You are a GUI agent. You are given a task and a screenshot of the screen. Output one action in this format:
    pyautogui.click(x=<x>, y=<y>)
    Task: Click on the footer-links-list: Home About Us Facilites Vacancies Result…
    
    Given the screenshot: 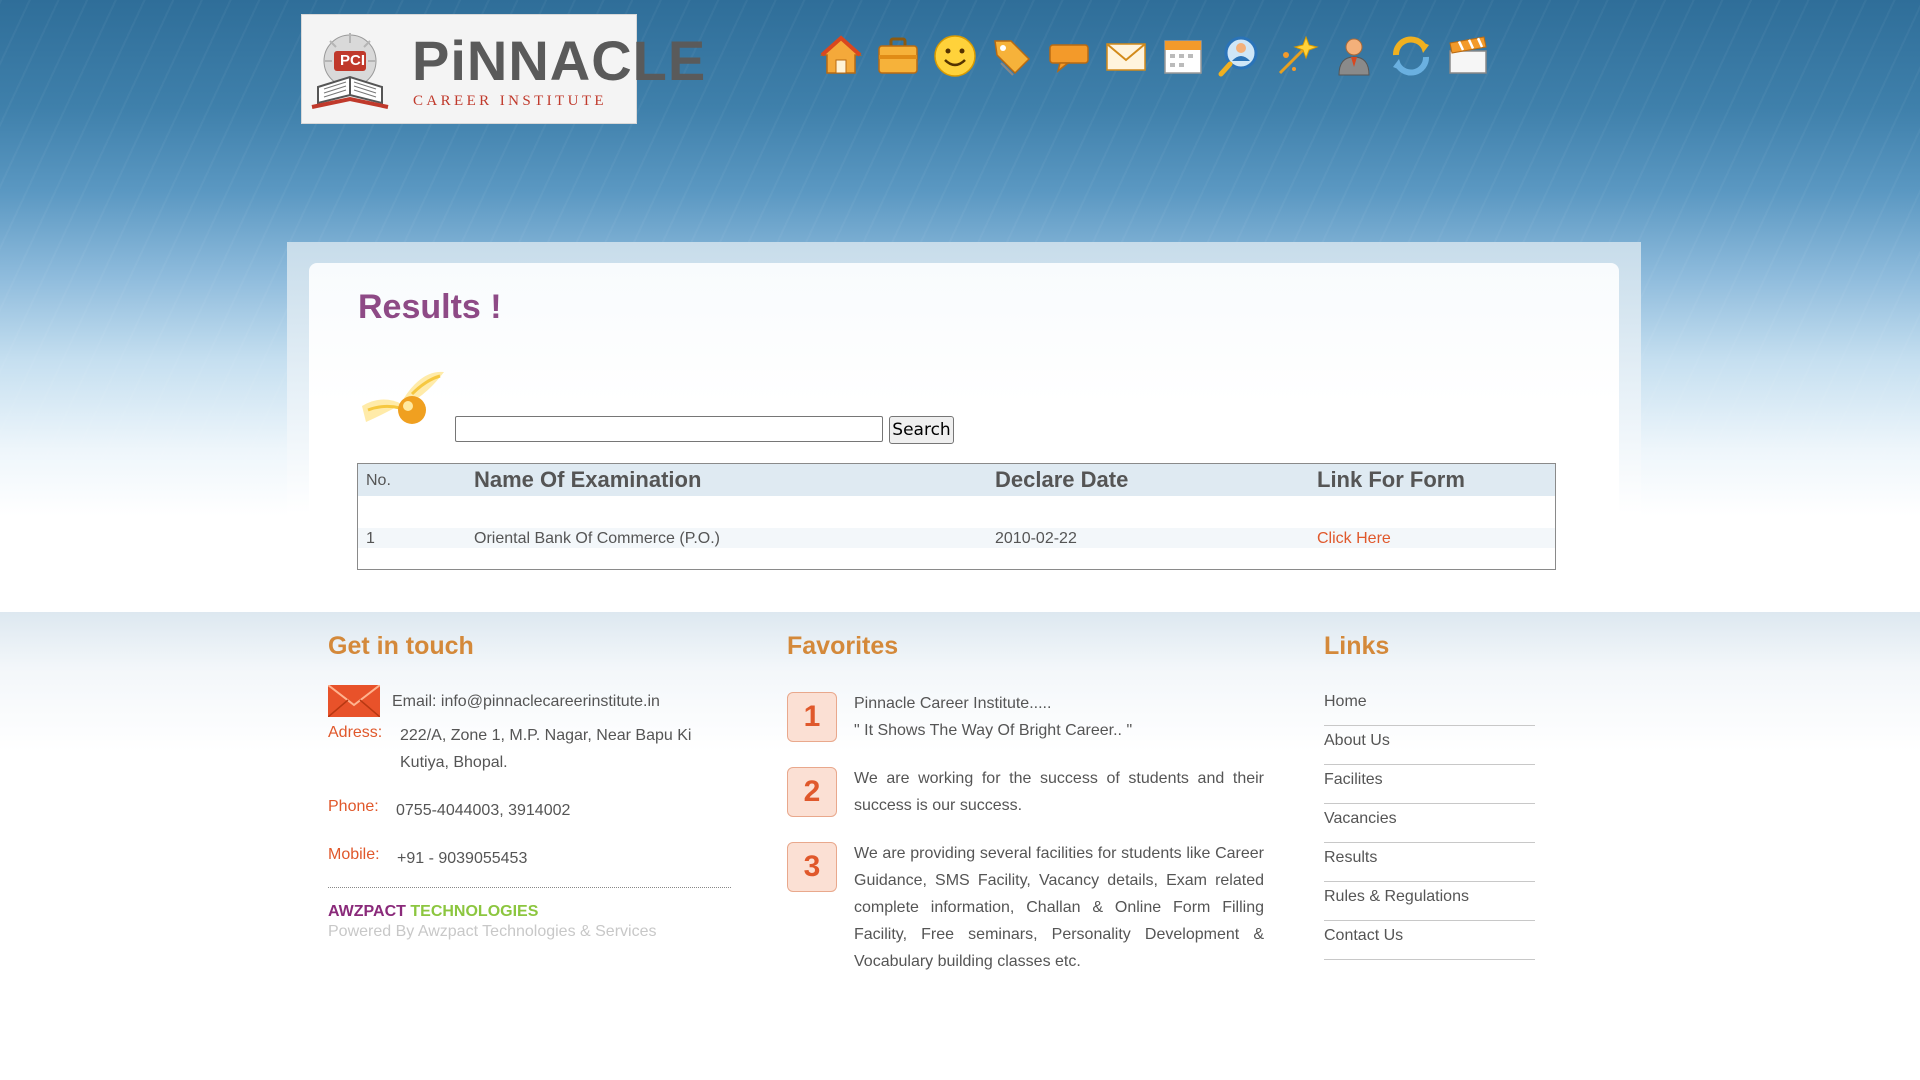 What is the action you would take?
    pyautogui.click(x=1429, y=824)
    